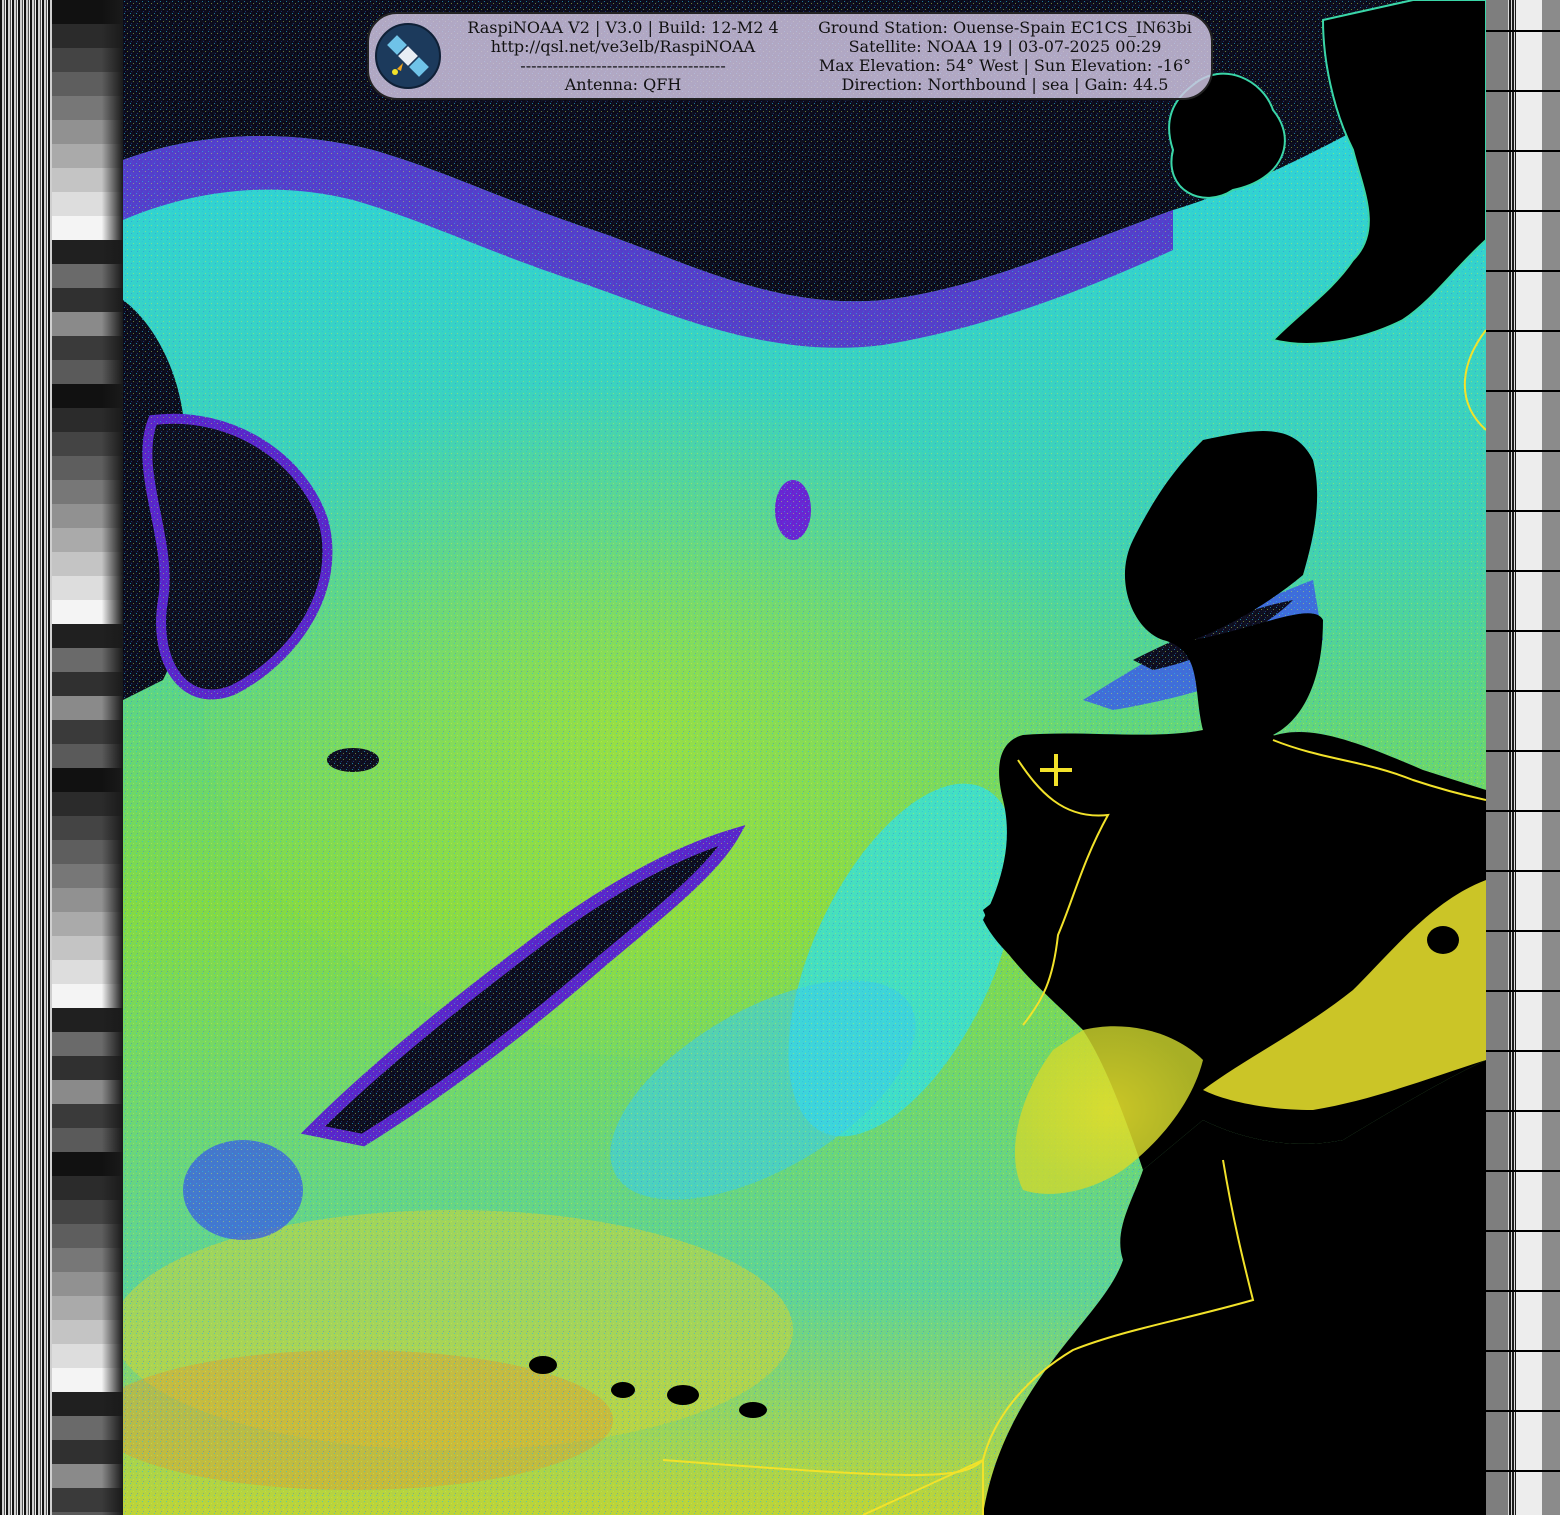 This screenshot has height=1515, width=1560. What do you see at coordinates (1497, 757) in the screenshot?
I see `telemetry-b-gray` at bounding box center [1497, 757].